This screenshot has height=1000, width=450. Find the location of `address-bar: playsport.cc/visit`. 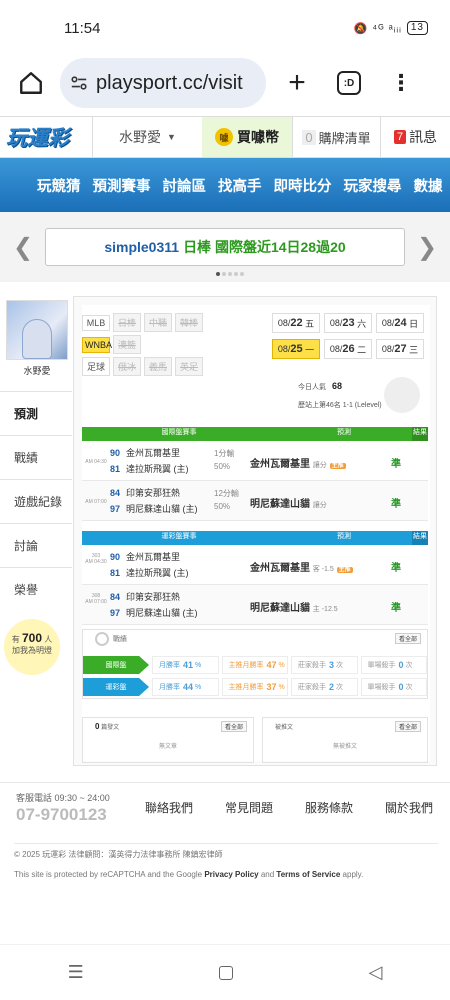

address-bar: playsport.cc/visit is located at coordinates (163, 83).